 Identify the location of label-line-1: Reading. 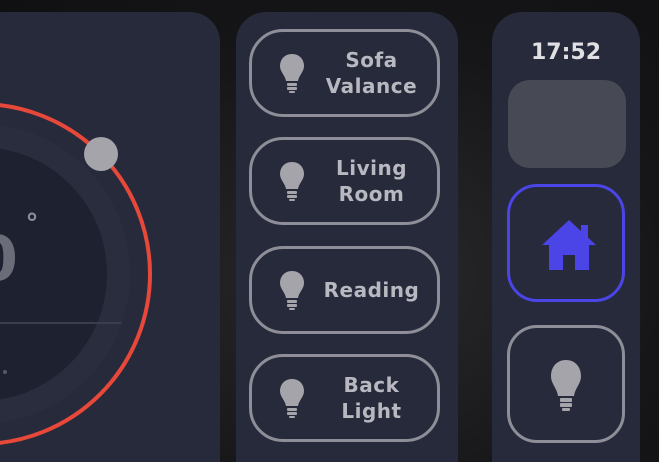
(371, 290).